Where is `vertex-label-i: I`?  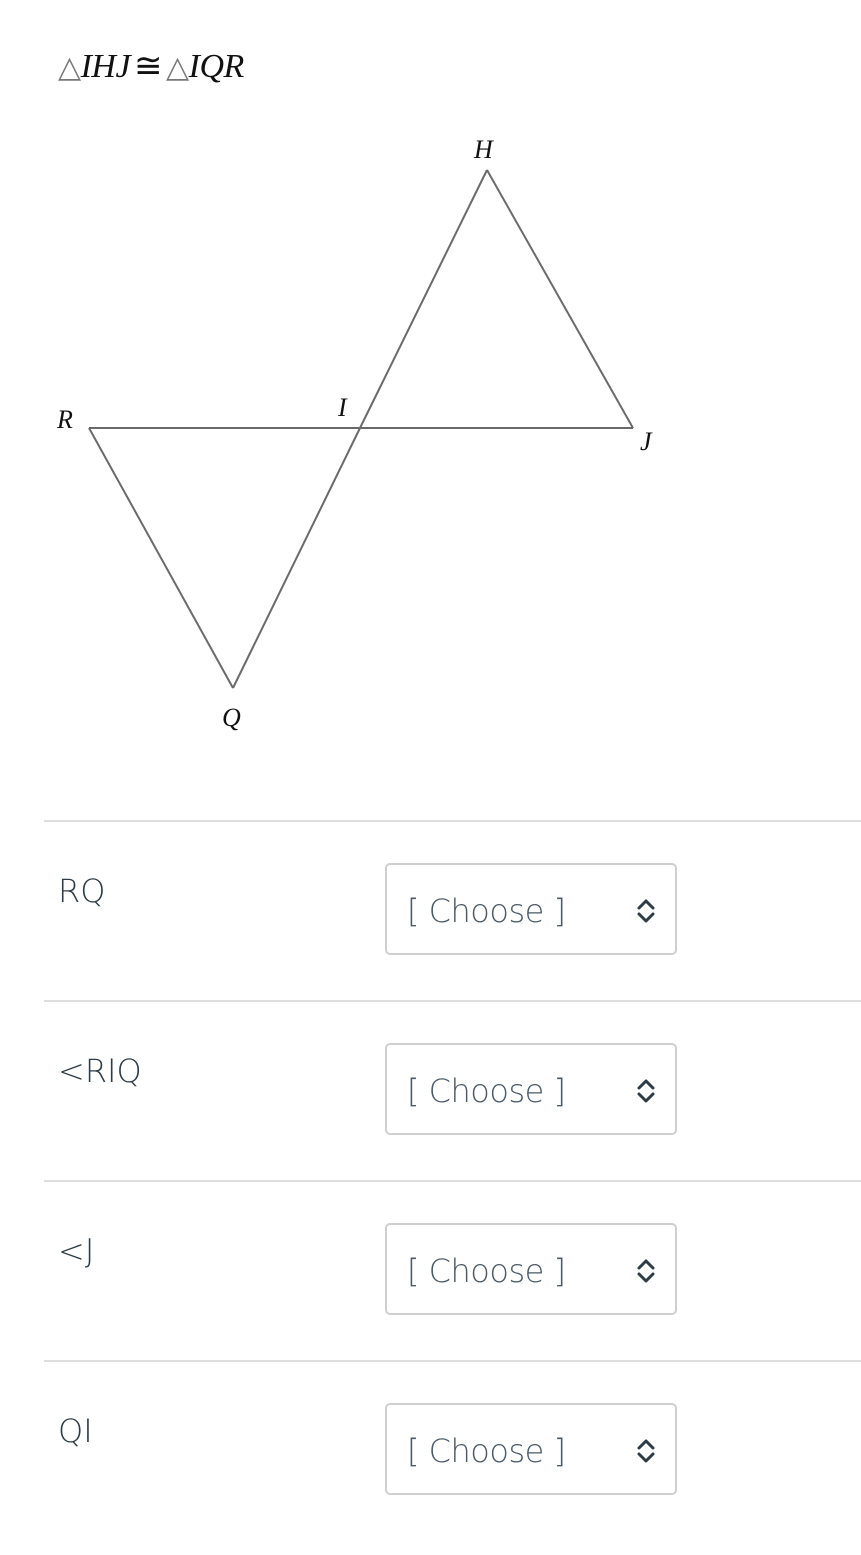
vertex-label-i: I is located at coordinates (342, 407).